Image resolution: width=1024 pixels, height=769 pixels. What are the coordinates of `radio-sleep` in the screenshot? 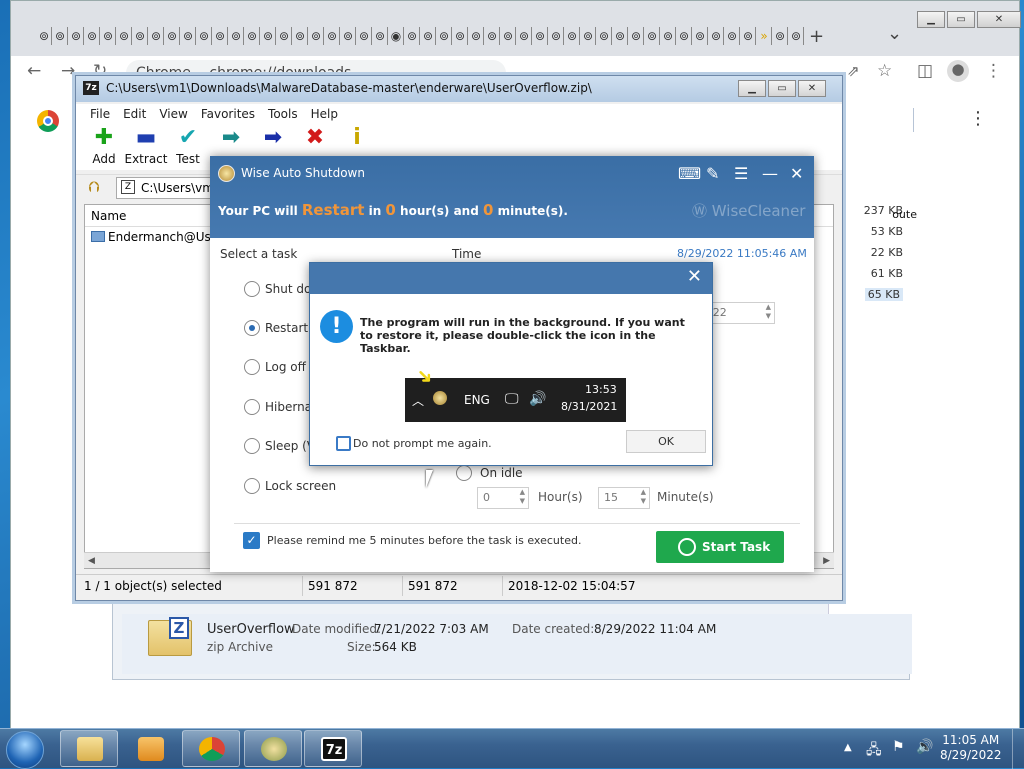 It's located at (252, 446).